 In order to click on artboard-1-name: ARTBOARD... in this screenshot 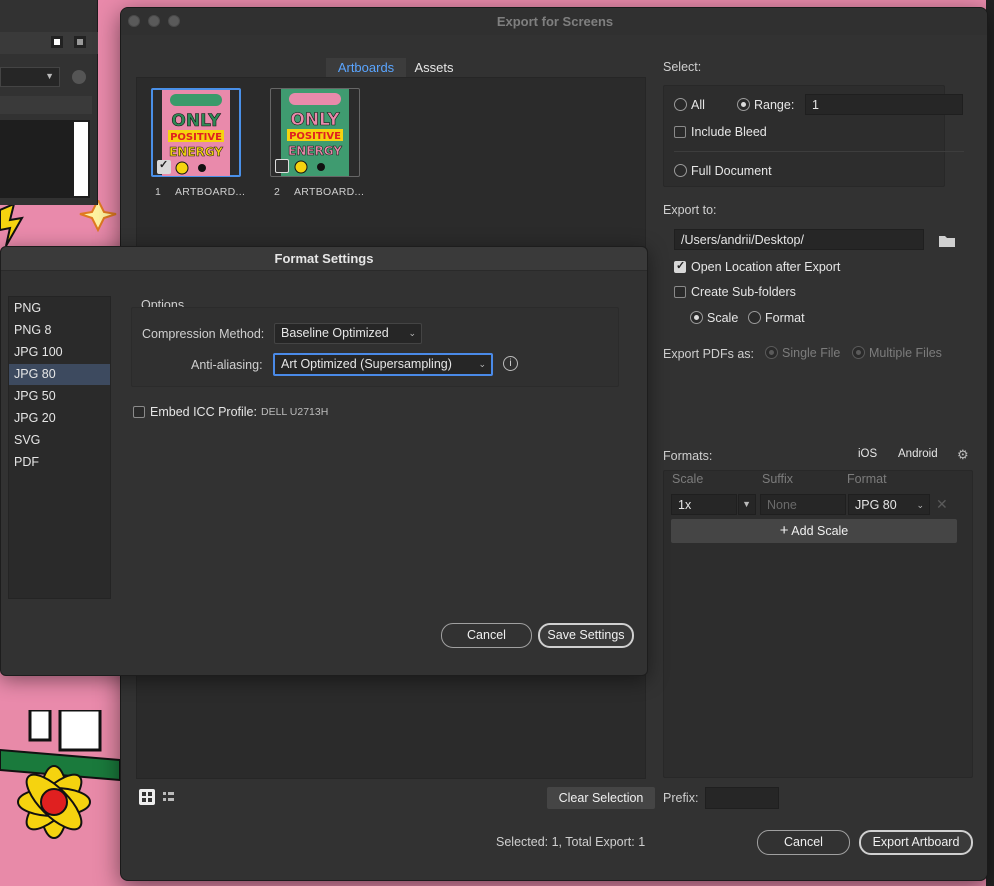, I will do `click(210, 192)`.